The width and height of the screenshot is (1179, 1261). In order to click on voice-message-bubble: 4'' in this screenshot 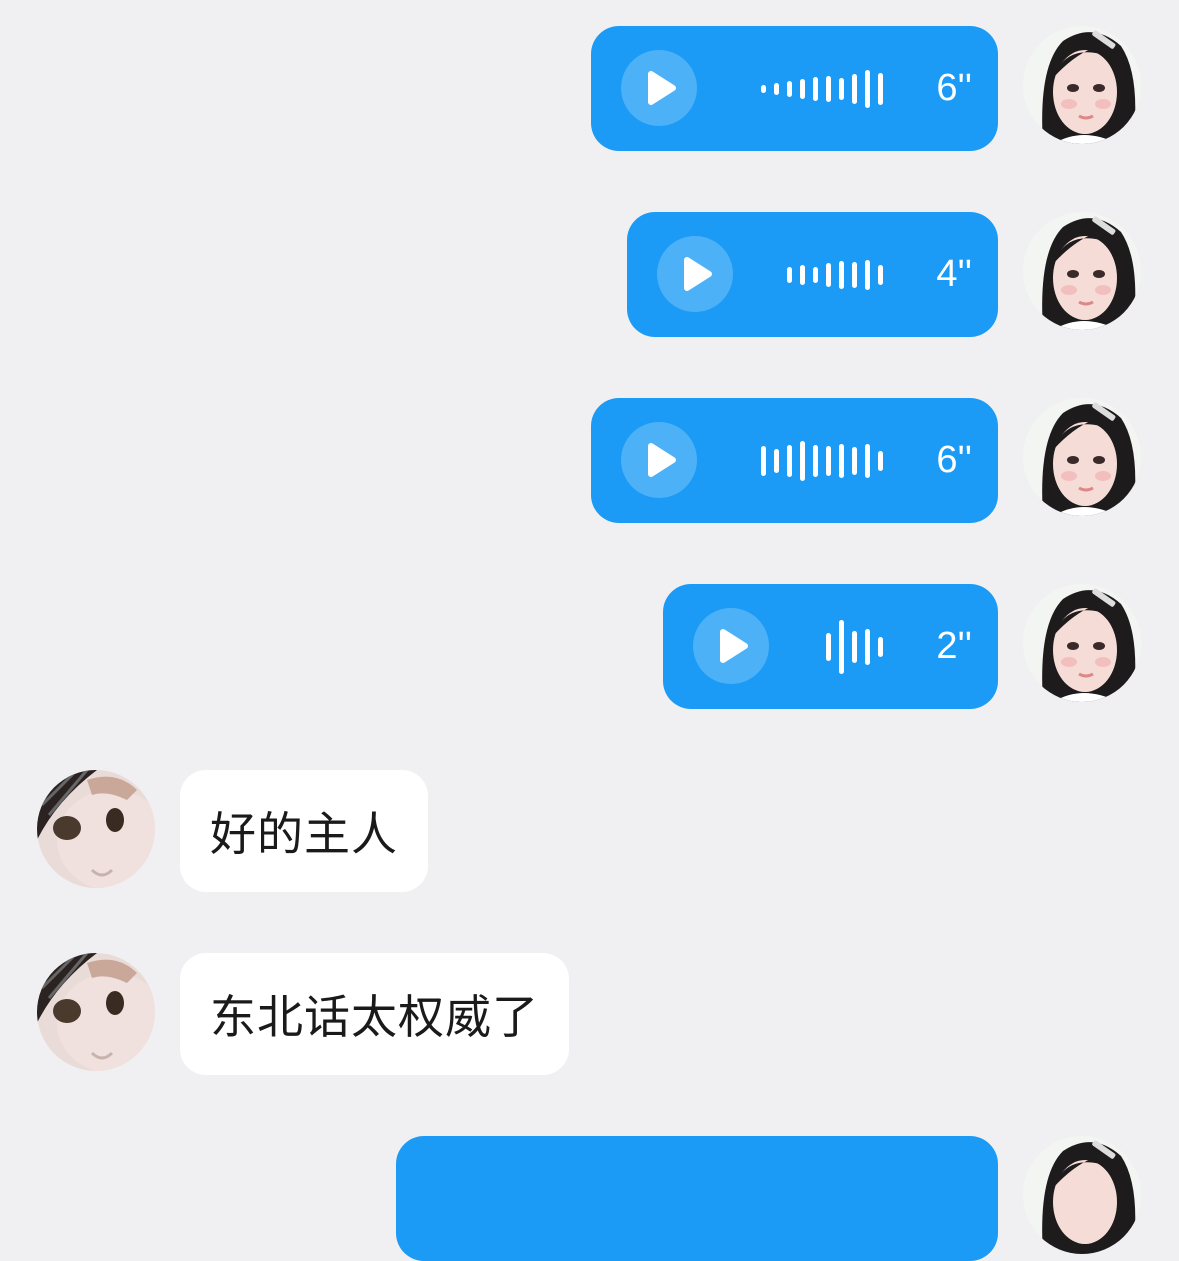, I will do `click(812, 274)`.